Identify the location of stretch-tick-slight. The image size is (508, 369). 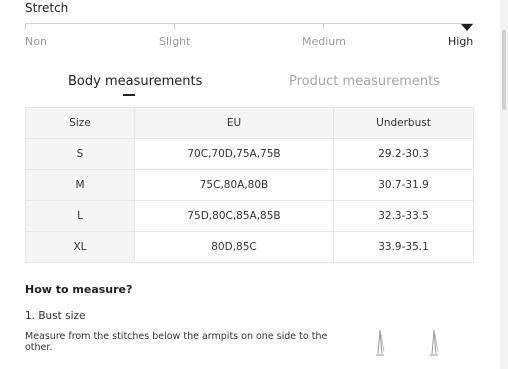
(174, 26).